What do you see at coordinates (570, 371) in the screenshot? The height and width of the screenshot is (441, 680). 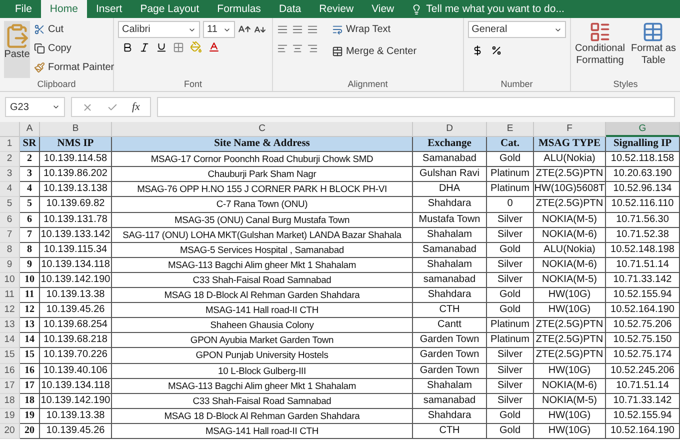 I see `table-cell: HW(10G)` at bounding box center [570, 371].